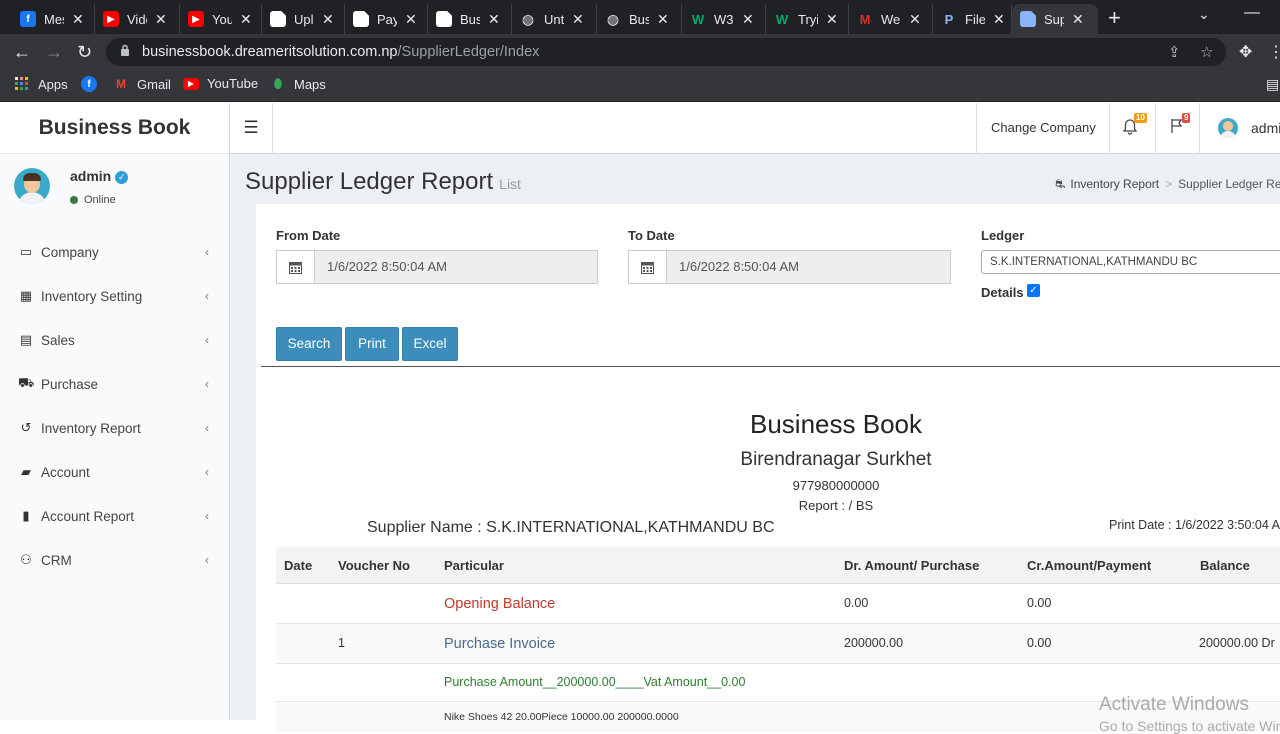  I want to click on browser-tab: W W3Schools ✕, so click(724, 19).